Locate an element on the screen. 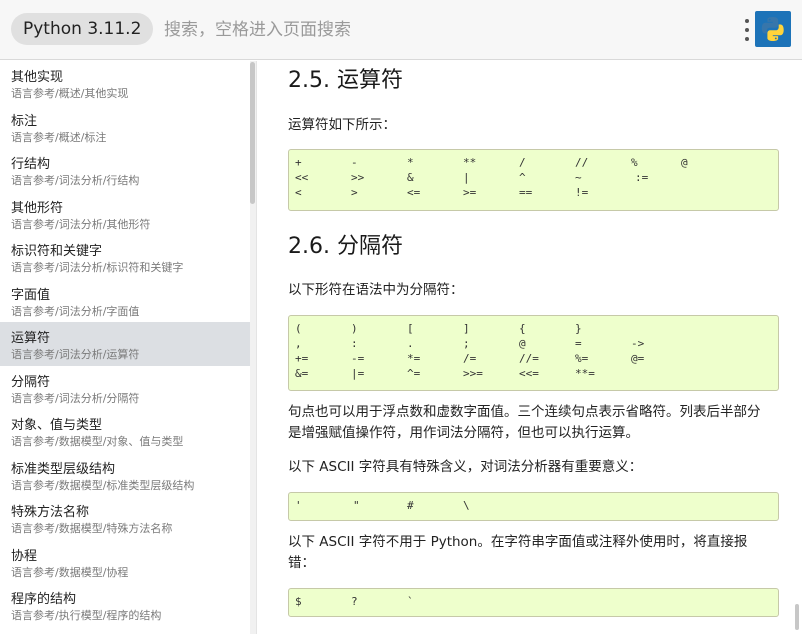 The image size is (802, 634). code-token: ** is located at coordinates (470, 162).